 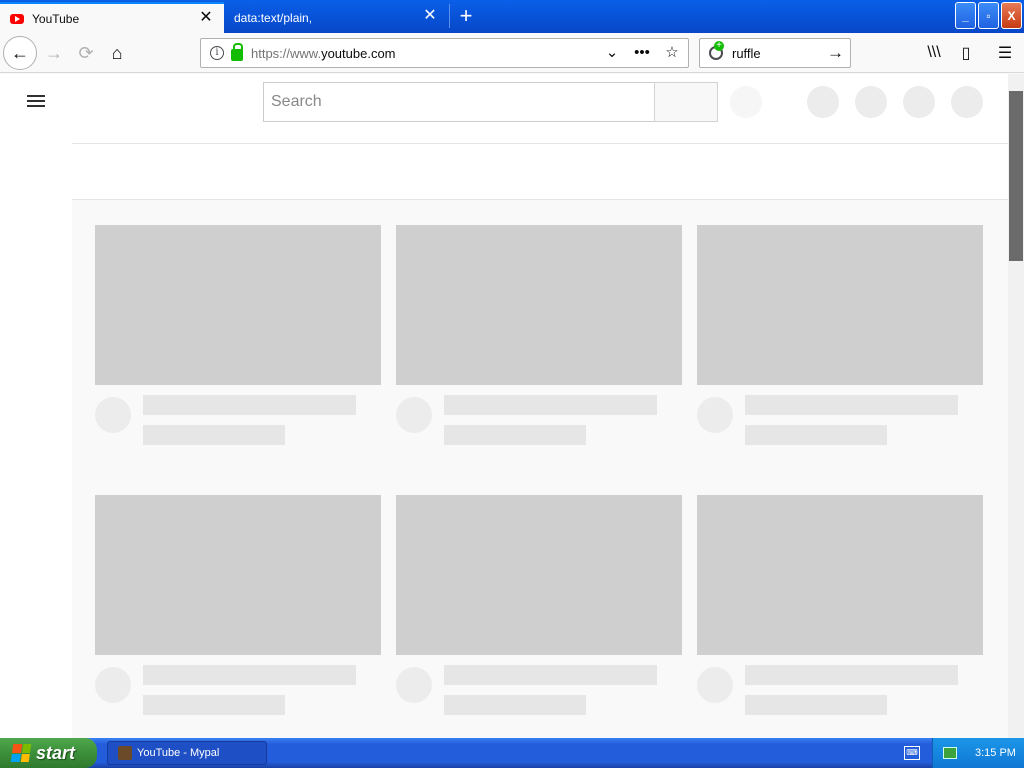 I want to click on youtube-favicon-icon, so click(x=17, y=18).